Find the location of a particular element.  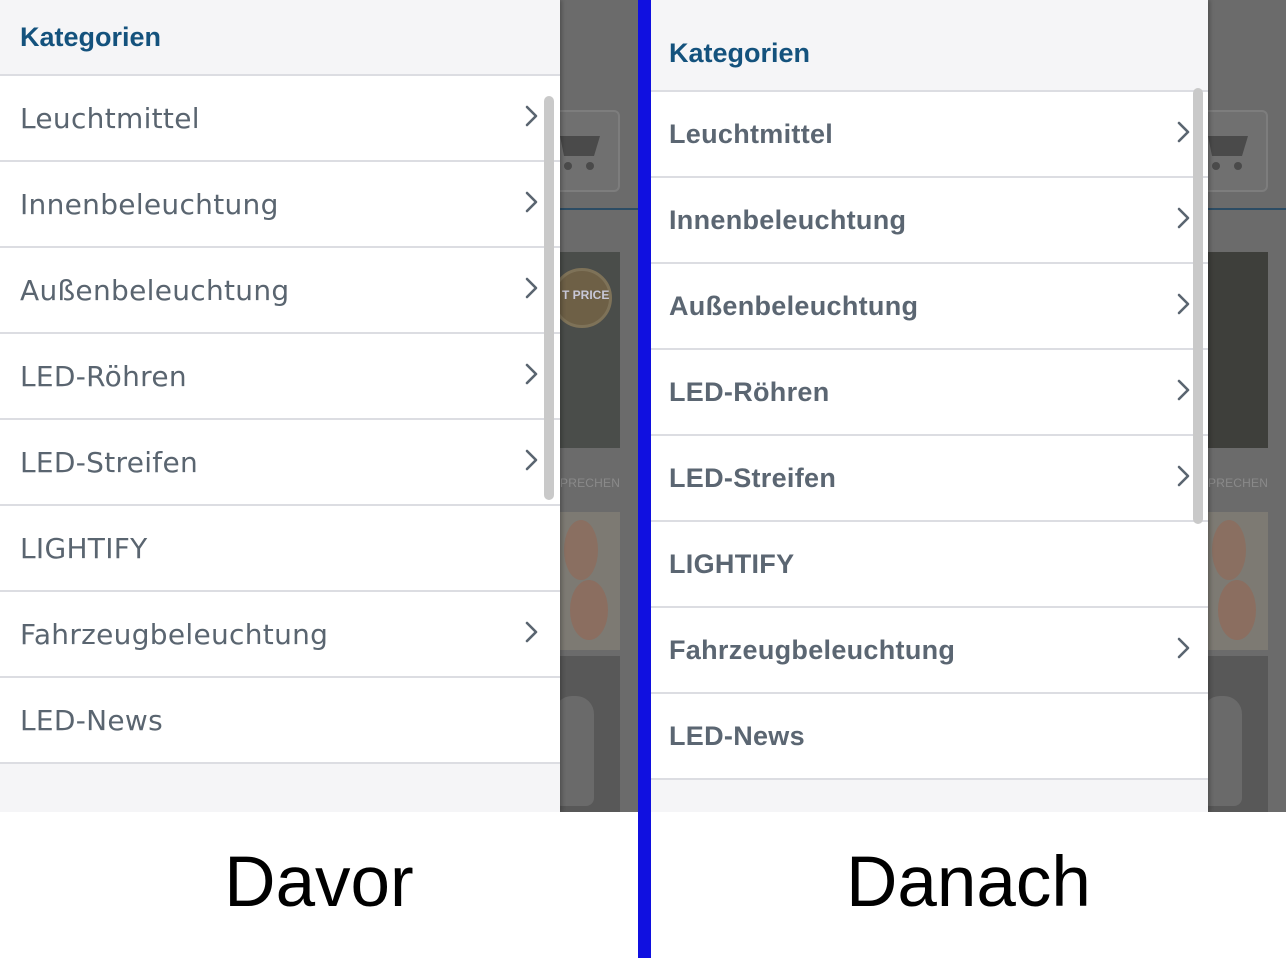

promo-banner-image is located at coordinates (1238, 350).